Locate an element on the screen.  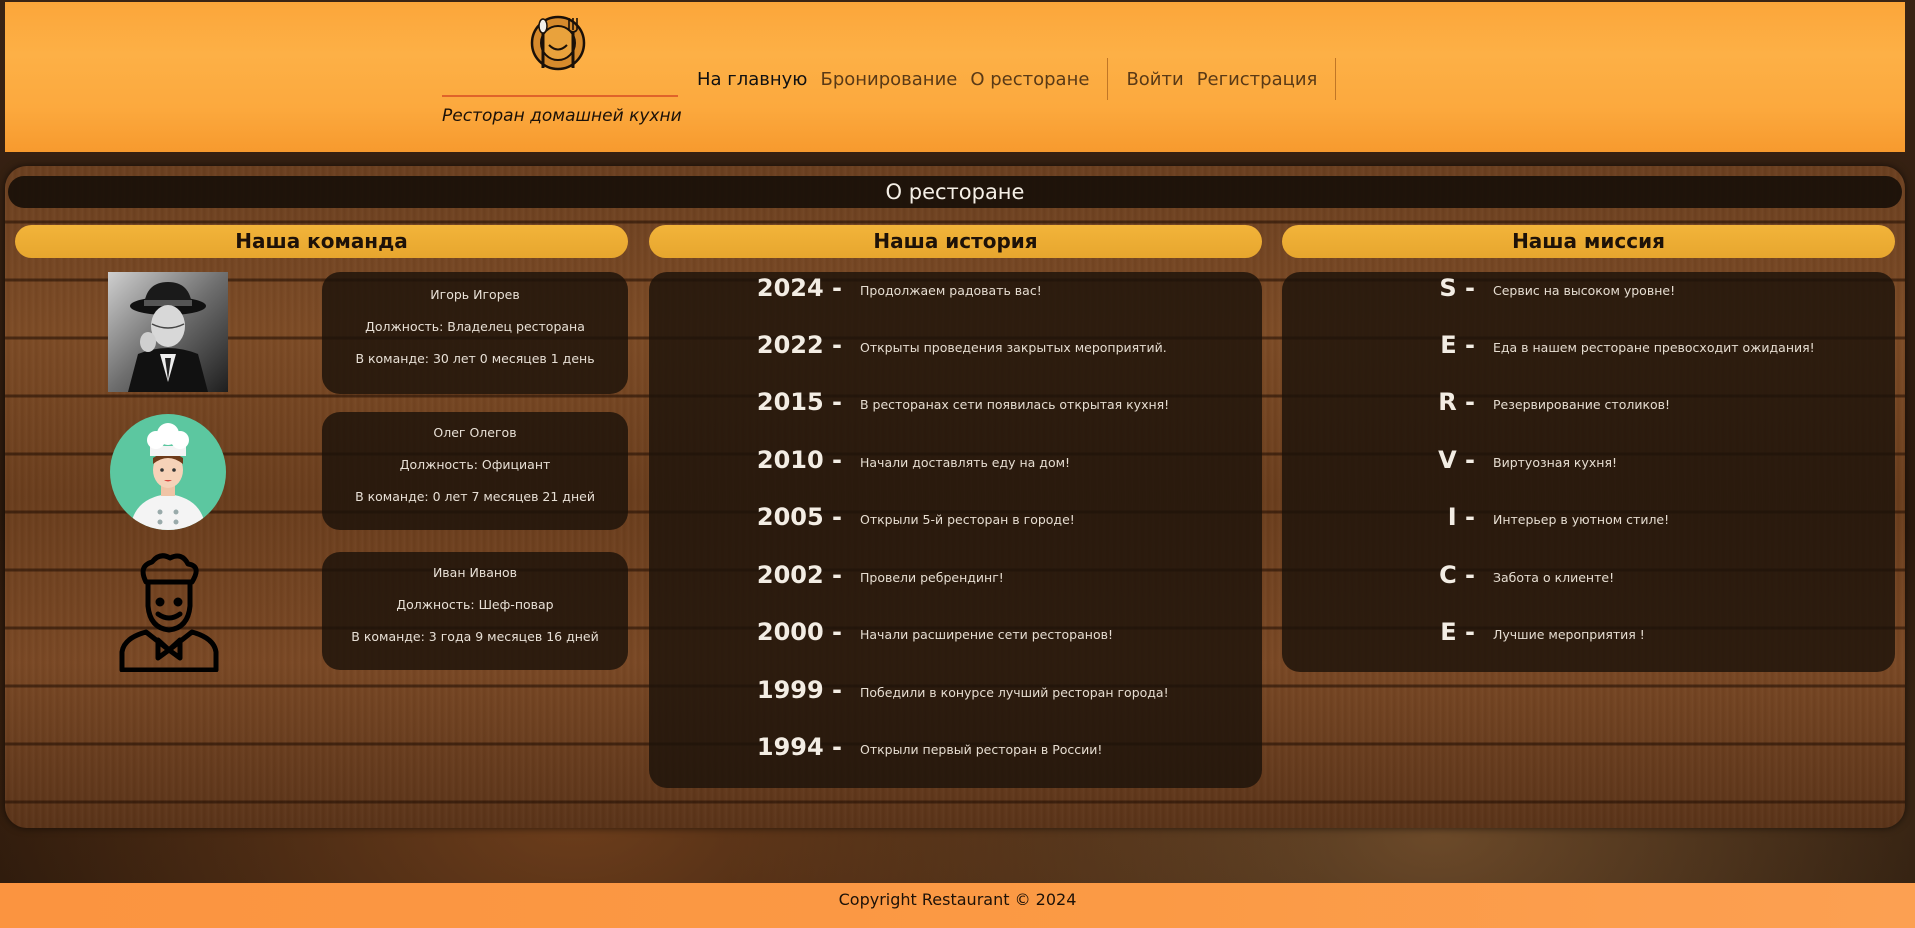
history-text: Продолжаем радовать вас! is located at coordinates (951, 290).